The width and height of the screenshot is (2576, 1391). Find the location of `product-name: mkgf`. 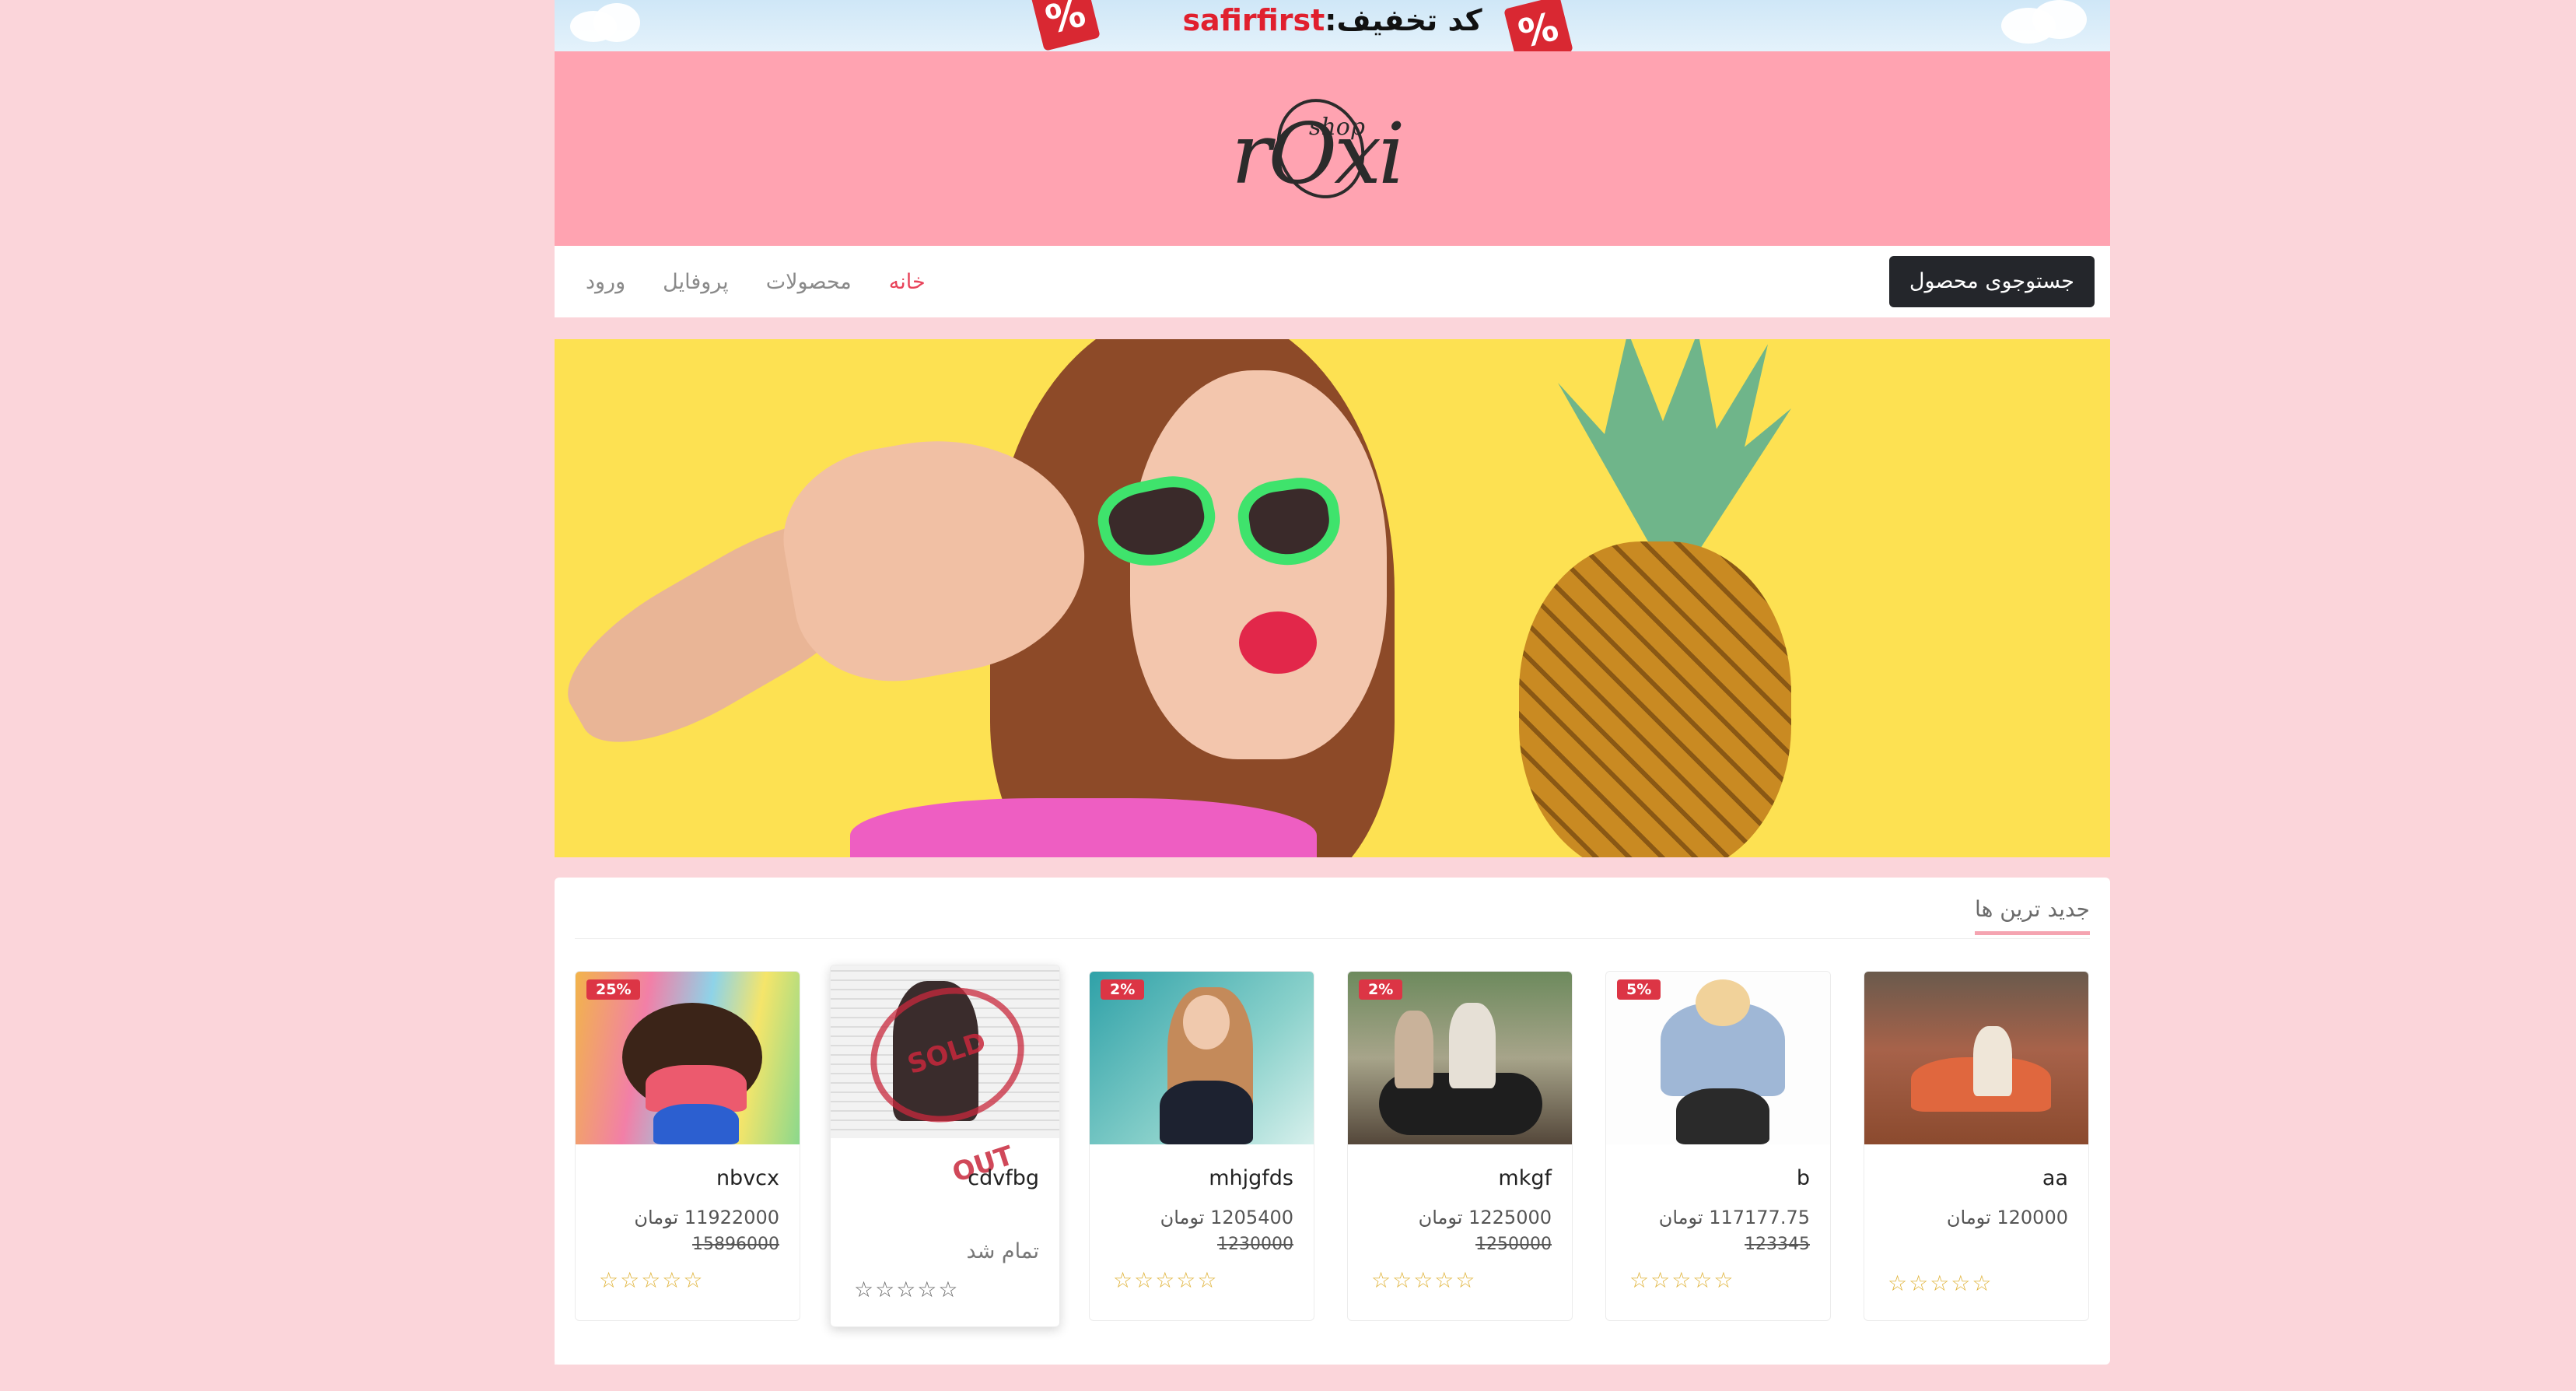

product-name: mkgf is located at coordinates (1525, 1178).